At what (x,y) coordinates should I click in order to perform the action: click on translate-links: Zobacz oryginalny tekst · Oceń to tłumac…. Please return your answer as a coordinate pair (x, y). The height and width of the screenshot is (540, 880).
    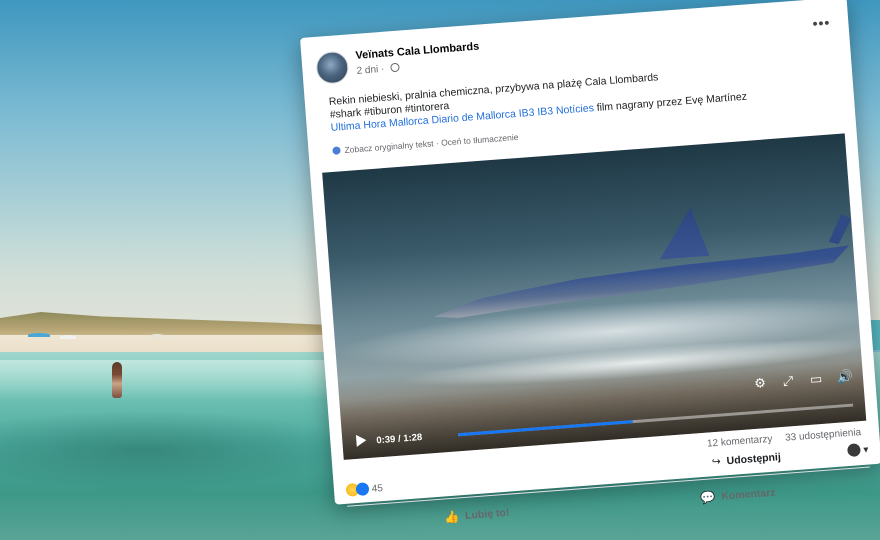
    Looking at the image, I should click on (431, 143).